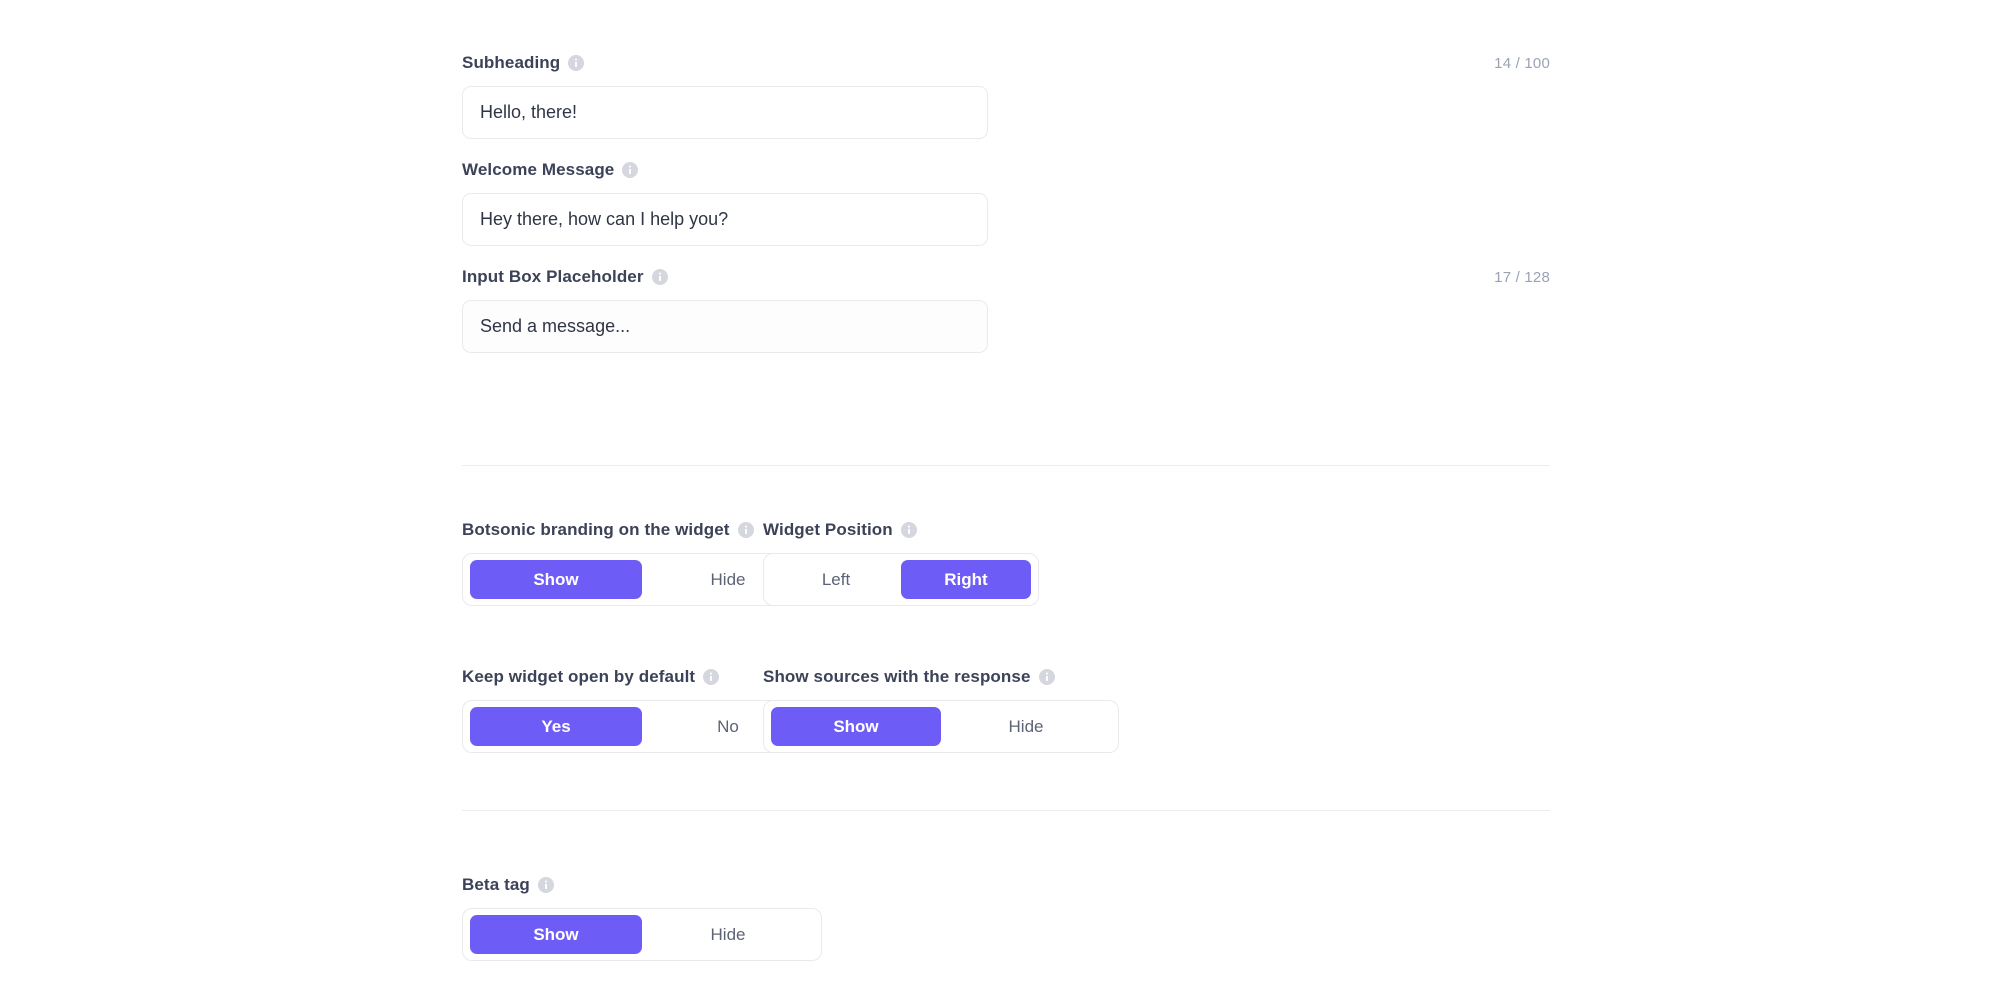 This screenshot has height=1000, width=2000. I want to click on field-header: Input Box Placeholder 17 / 128, so click(1006, 277).